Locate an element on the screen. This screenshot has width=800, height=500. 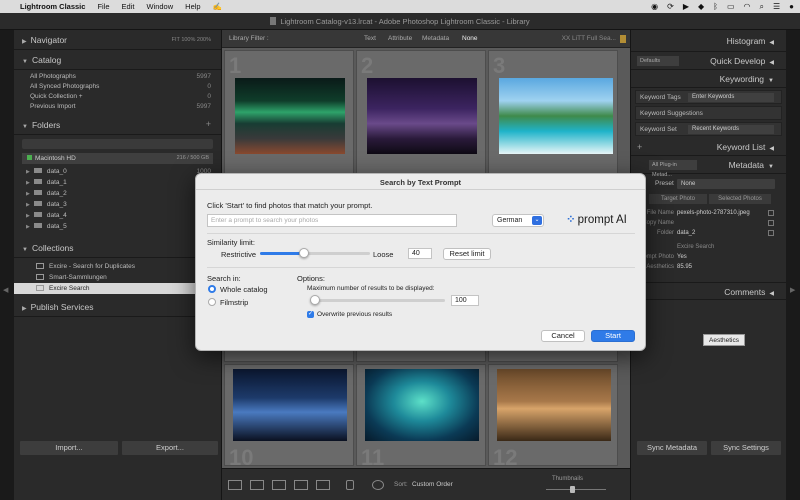
menu-window: Window is located at coordinates (159, 6).